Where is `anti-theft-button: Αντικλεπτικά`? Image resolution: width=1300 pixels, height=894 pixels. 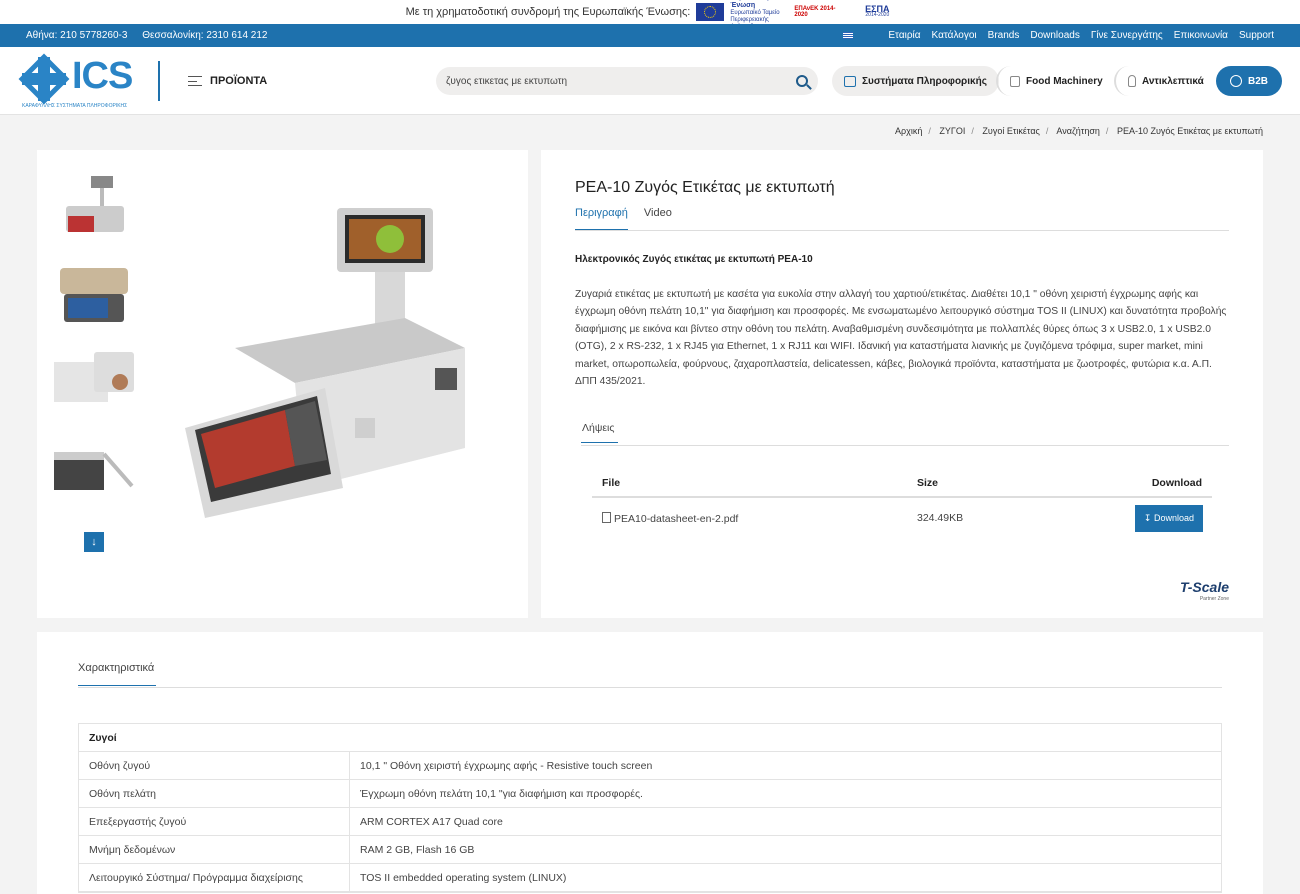 anti-theft-button: Αντικλεπτικά is located at coordinates (1165, 81).